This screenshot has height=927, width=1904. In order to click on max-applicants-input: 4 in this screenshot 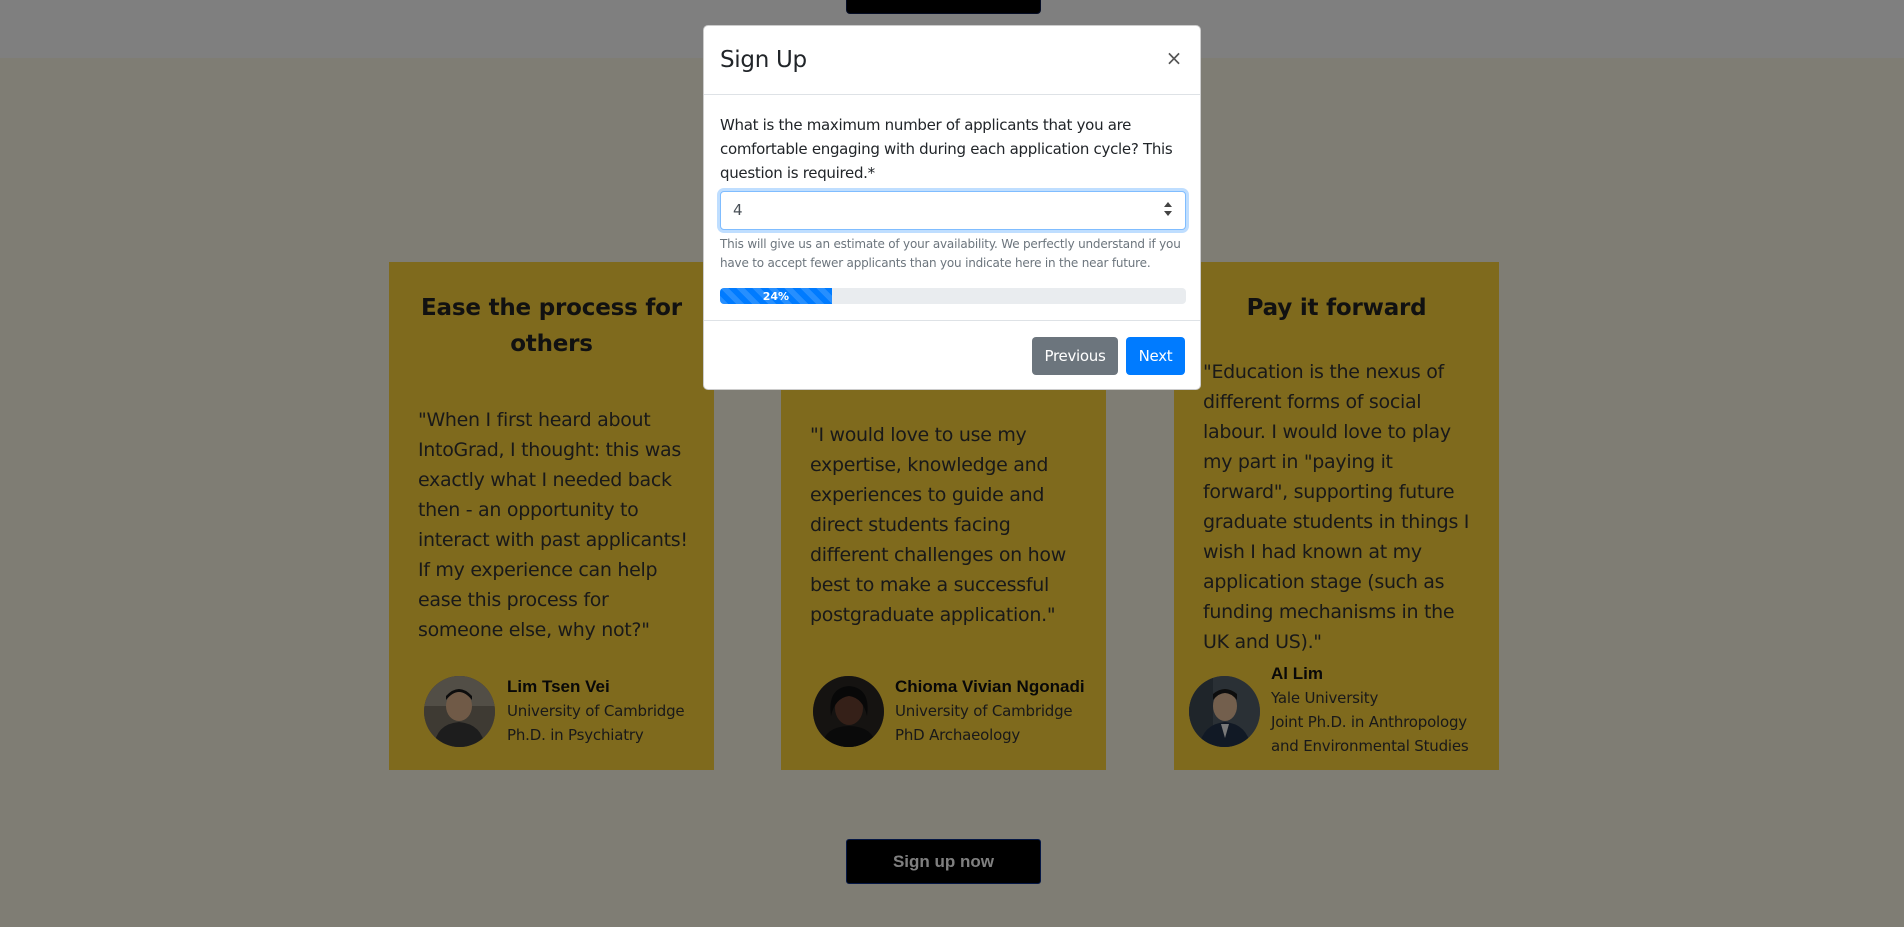, I will do `click(953, 210)`.